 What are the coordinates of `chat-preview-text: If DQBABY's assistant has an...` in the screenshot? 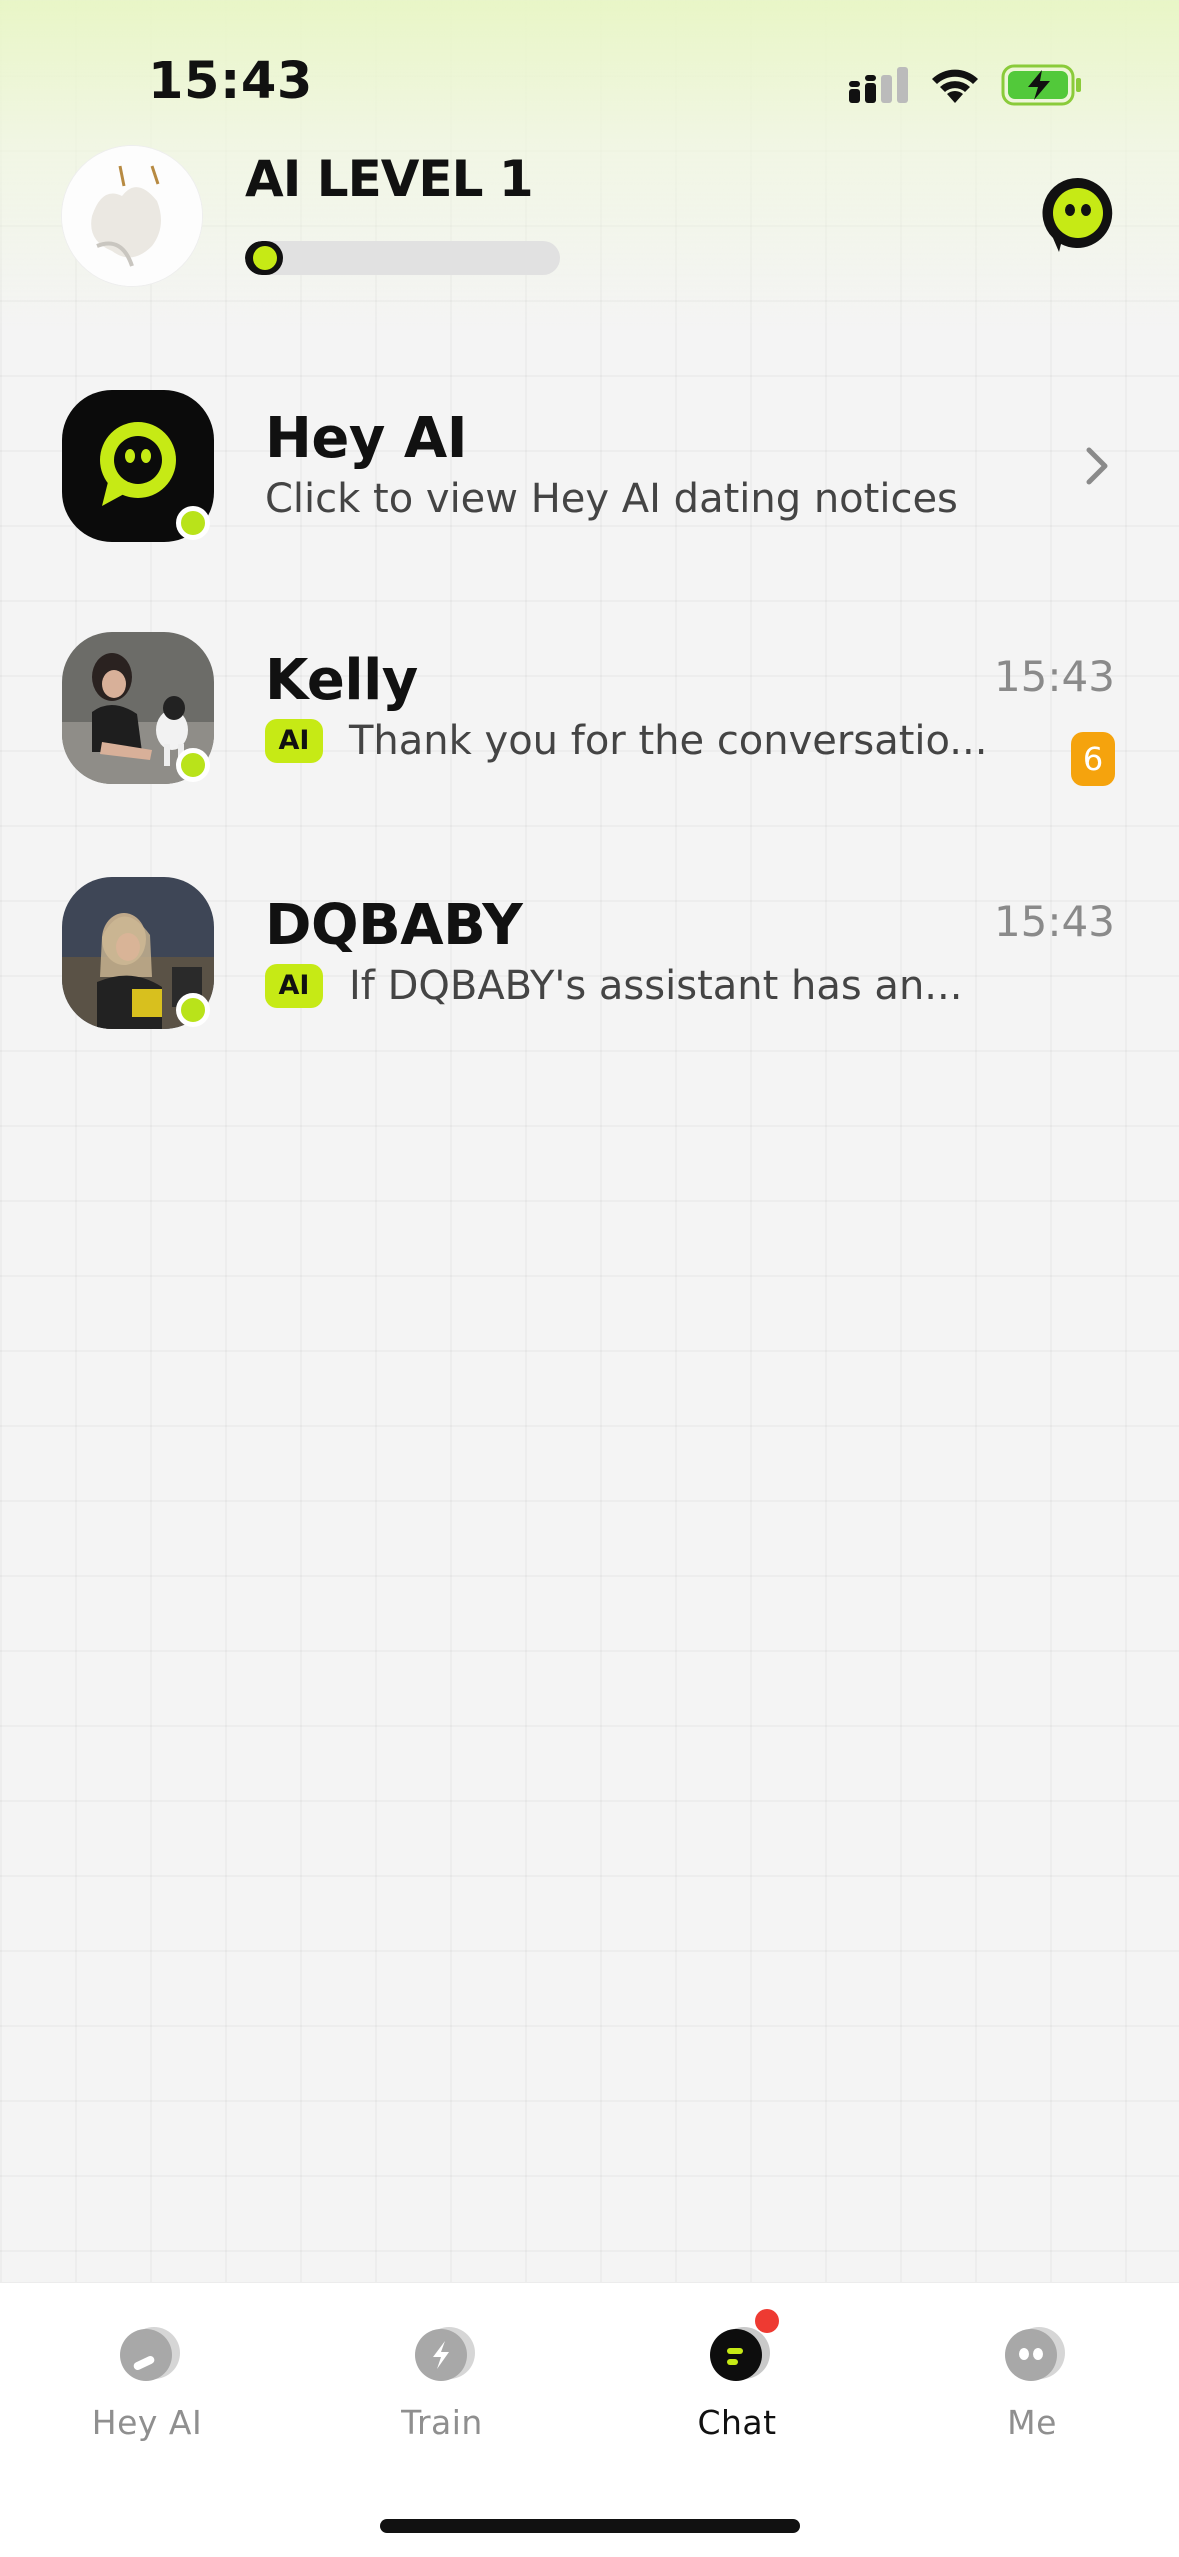 It's located at (656, 986).